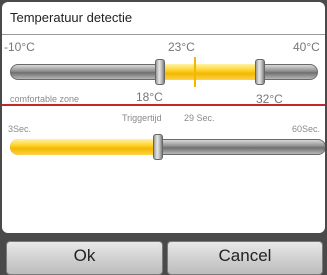 The width and height of the screenshot is (327, 275). I want to click on comfort-zone-label: comfortable zone, so click(45, 99).